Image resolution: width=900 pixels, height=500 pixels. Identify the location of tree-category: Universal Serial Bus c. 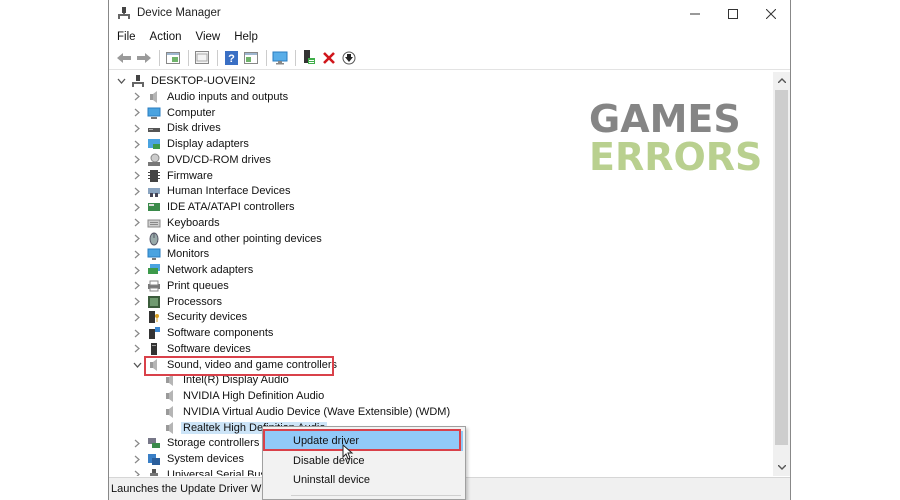
(204, 471).